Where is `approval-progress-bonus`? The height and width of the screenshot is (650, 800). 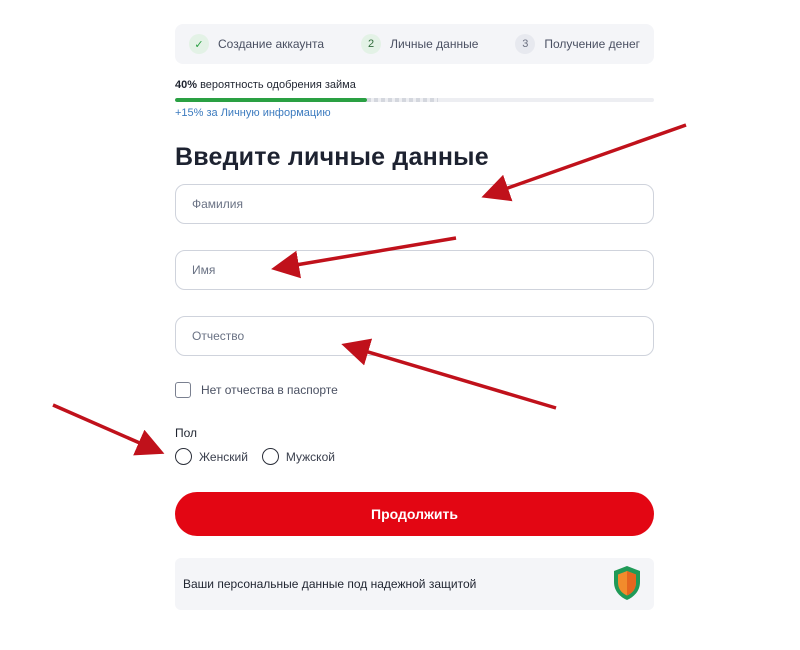
approval-progress-bonus is located at coordinates (402, 100).